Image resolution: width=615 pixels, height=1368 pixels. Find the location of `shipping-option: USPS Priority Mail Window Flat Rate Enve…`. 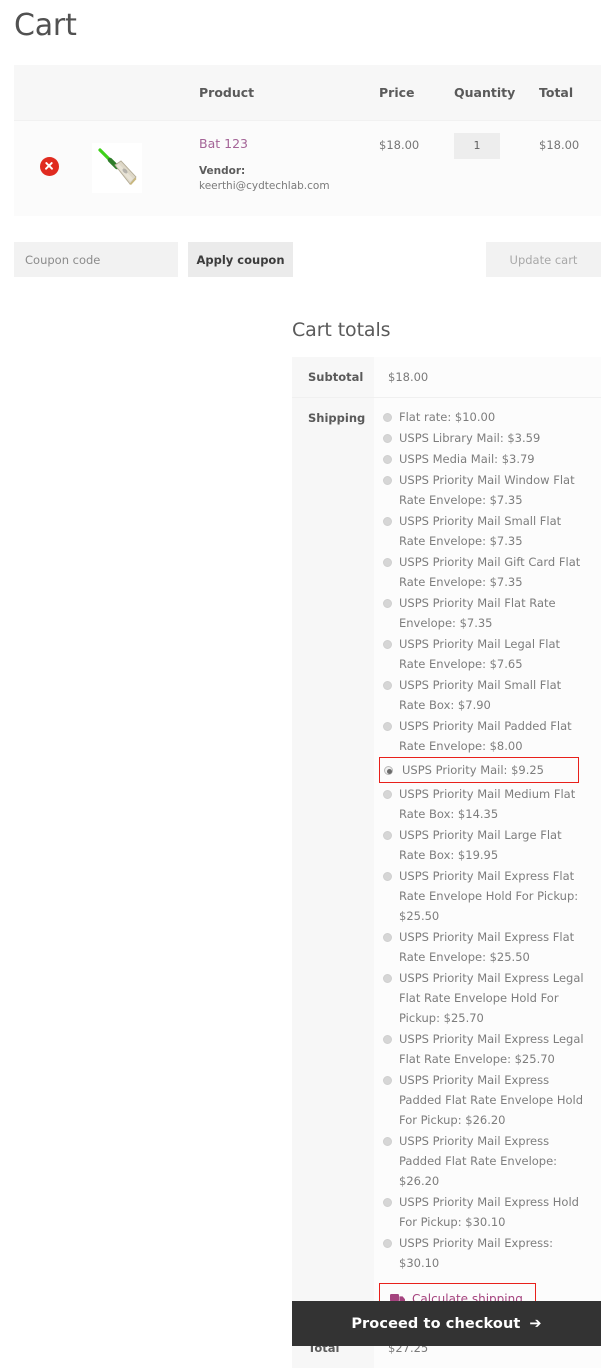

shipping-option: USPS Priority Mail Window Flat Rate Enve… is located at coordinates (485, 490).